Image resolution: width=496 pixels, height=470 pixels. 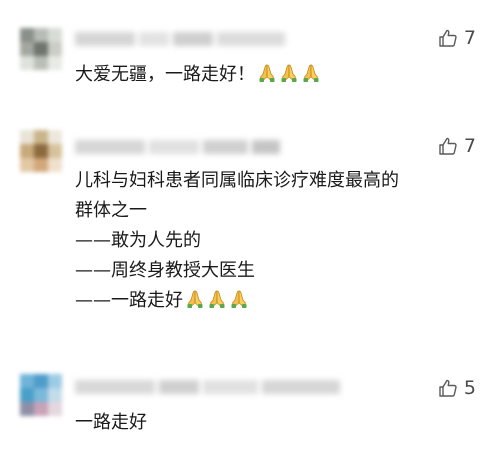 I want to click on comment-line: ——周终身教授大医生, so click(x=165, y=270).